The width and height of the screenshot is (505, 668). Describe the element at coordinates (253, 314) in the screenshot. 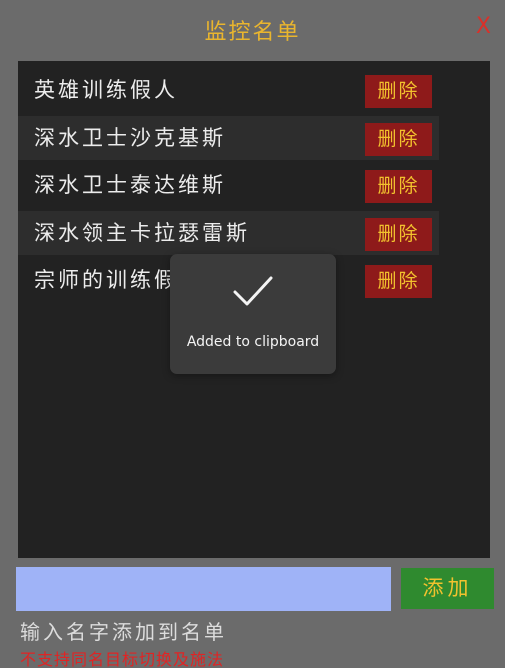

I see `clipboard-toast: Added to clipboard` at that location.